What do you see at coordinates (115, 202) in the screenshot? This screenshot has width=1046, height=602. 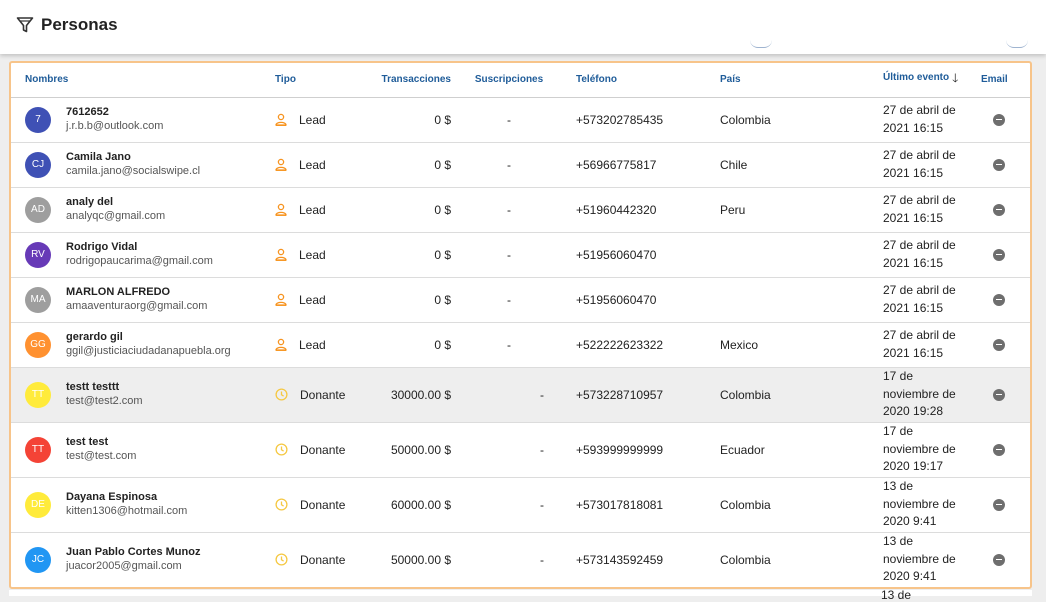 I see `person-name: analy del` at bounding box center [115, 202].